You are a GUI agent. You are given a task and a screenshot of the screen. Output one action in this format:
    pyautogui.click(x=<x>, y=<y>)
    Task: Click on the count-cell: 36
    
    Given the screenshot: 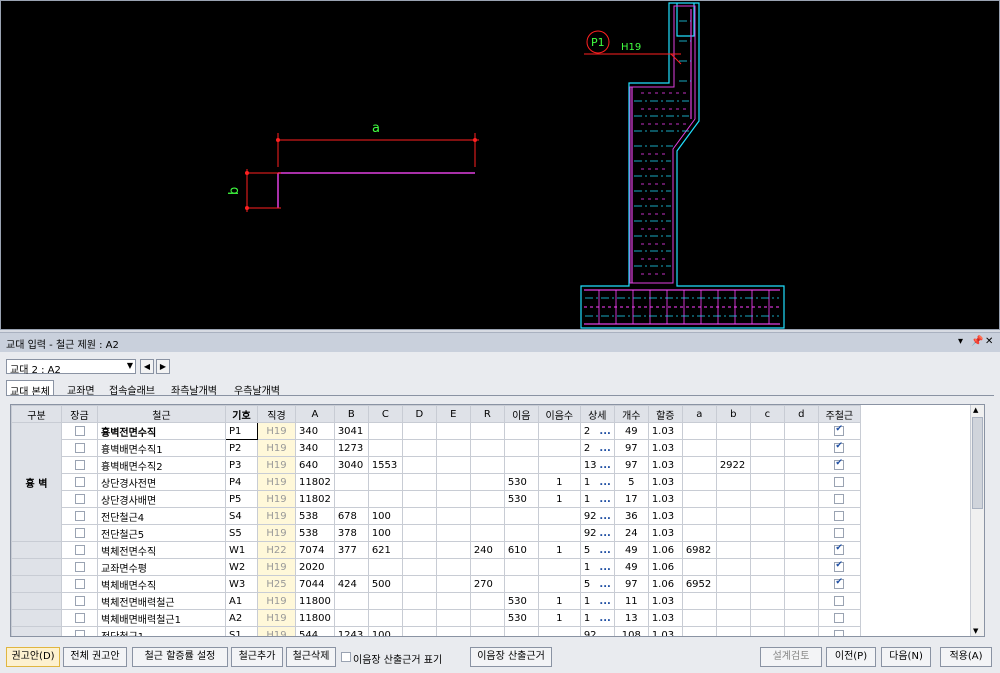 What is the action you would take?
    pyautogui.click(x=631, y=516)
    